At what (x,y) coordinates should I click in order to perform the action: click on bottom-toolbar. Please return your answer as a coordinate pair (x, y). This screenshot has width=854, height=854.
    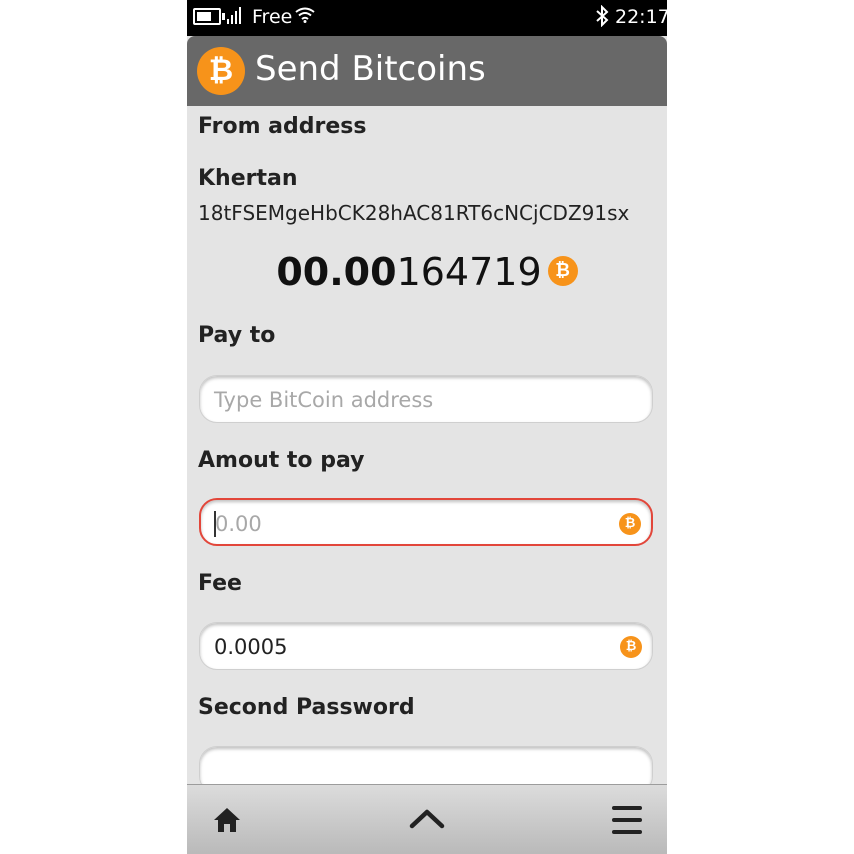
    Looking at the image, I should click on (427, 819).